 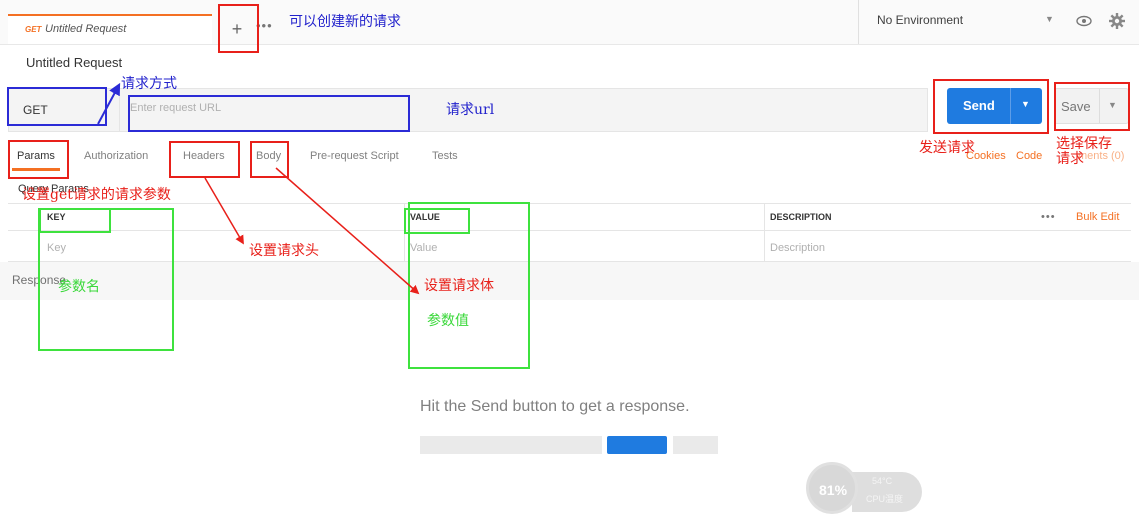 I want to click on annotation-arrows, so click(x=258, y=188).